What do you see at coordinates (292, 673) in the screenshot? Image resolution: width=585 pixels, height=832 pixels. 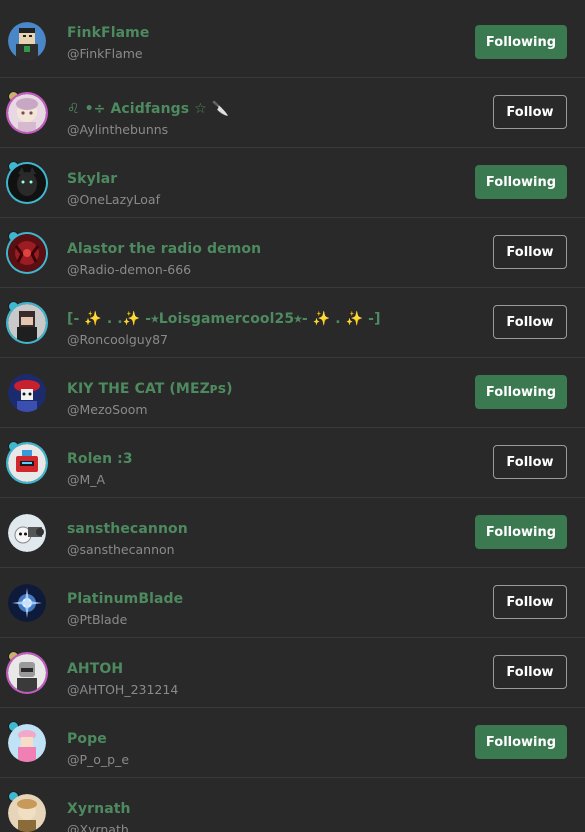 I see `user-row: AHTOH @AHTOH_231214 Follow` at bounding box center [292, 673].